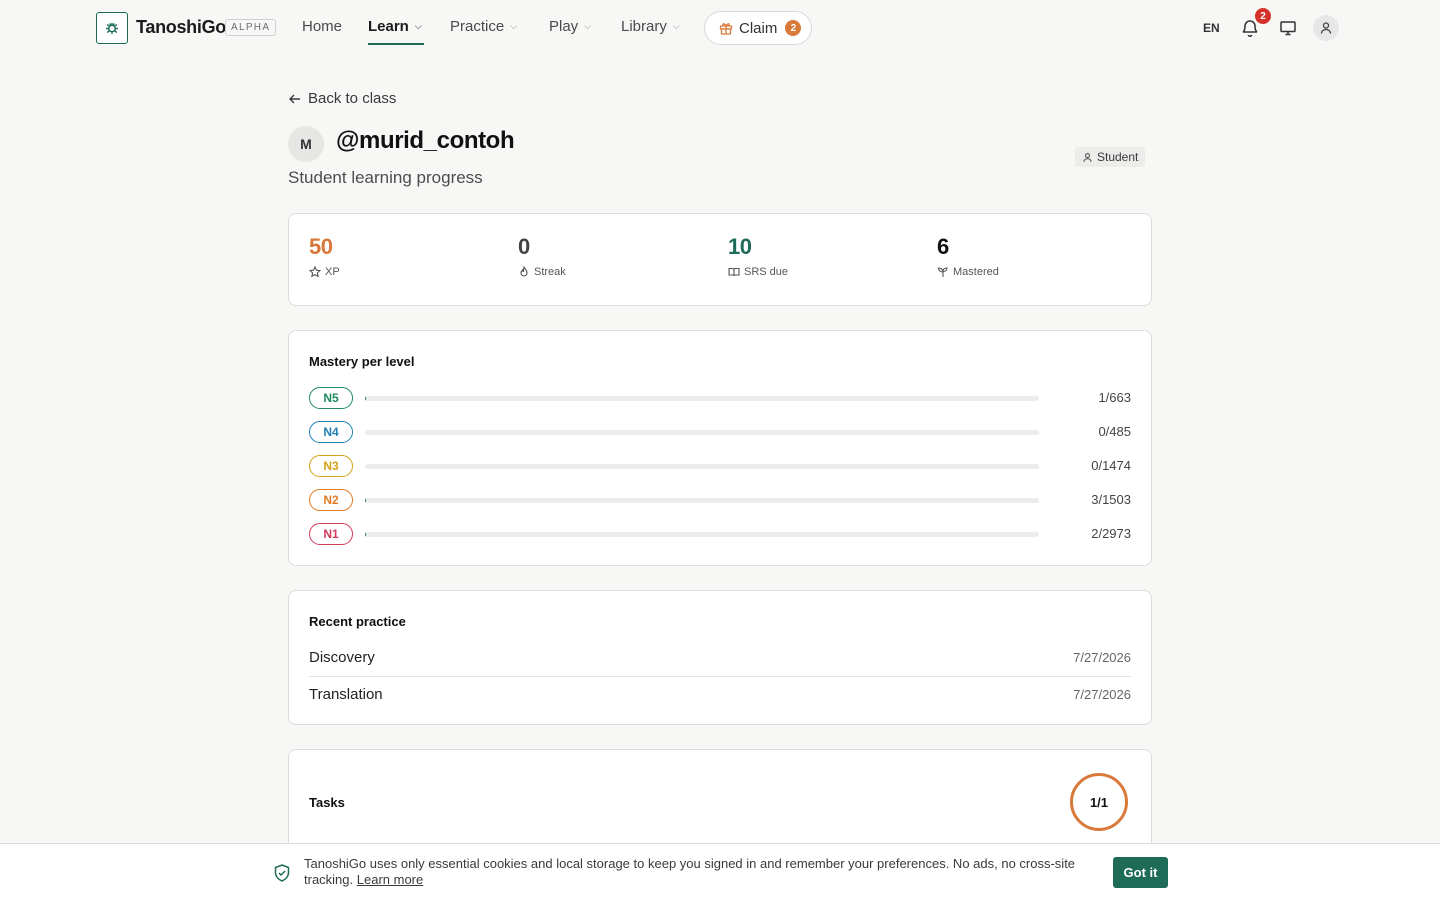  I want to click on nav-home-label: Home, so click(322, 26).